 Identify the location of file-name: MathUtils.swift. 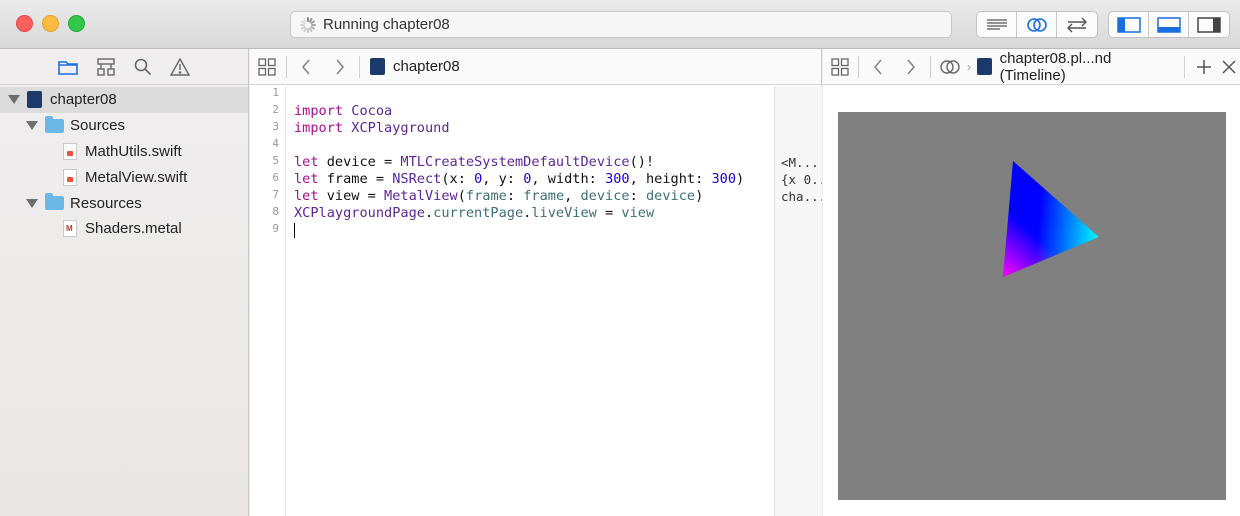
(133, 151).